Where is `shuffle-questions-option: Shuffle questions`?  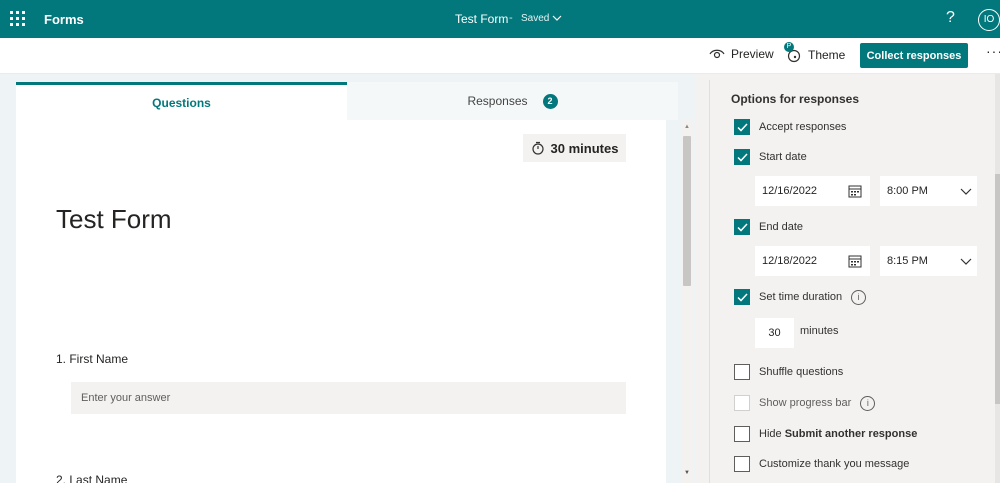 shuffle-questions-option: Shuffle questions is located at coordinates (788, 372).